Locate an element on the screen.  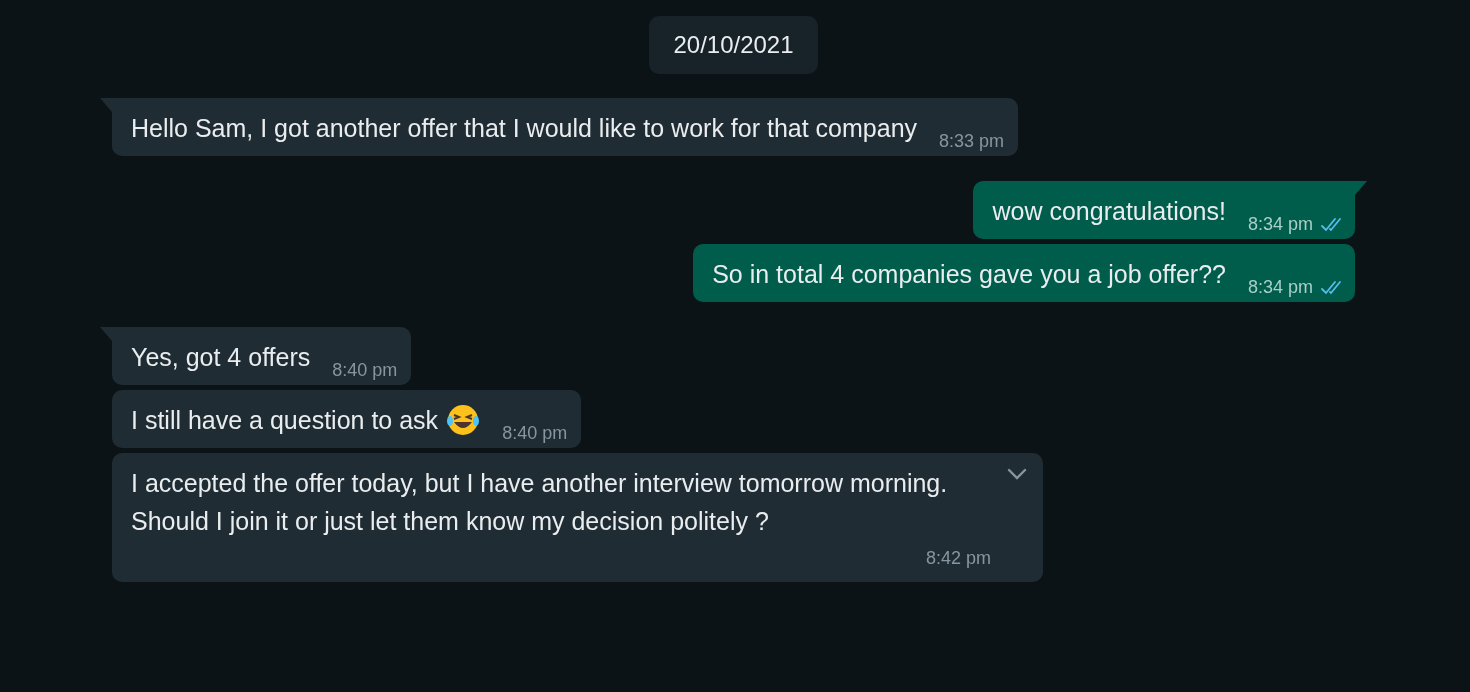
message-text: So in total 4 companies gave you a job offer?? is located at coordinates (969, 274).